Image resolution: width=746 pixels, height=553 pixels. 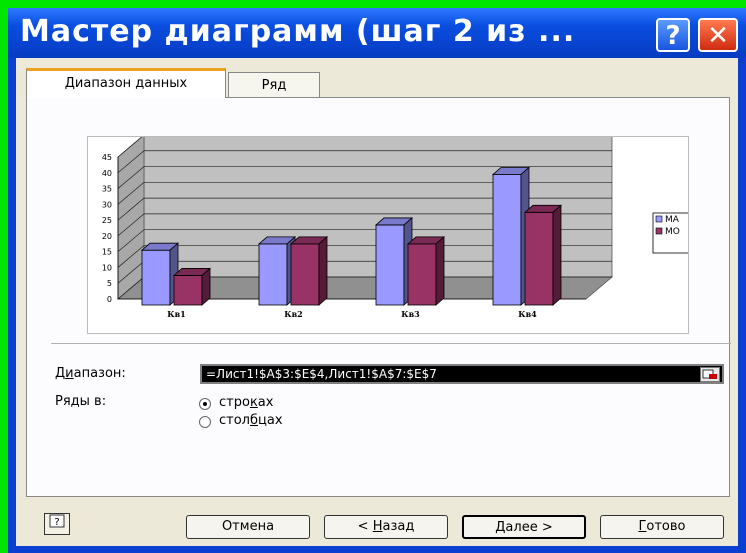 I want to click on legend-label: МА, so click(x=672, y=220).